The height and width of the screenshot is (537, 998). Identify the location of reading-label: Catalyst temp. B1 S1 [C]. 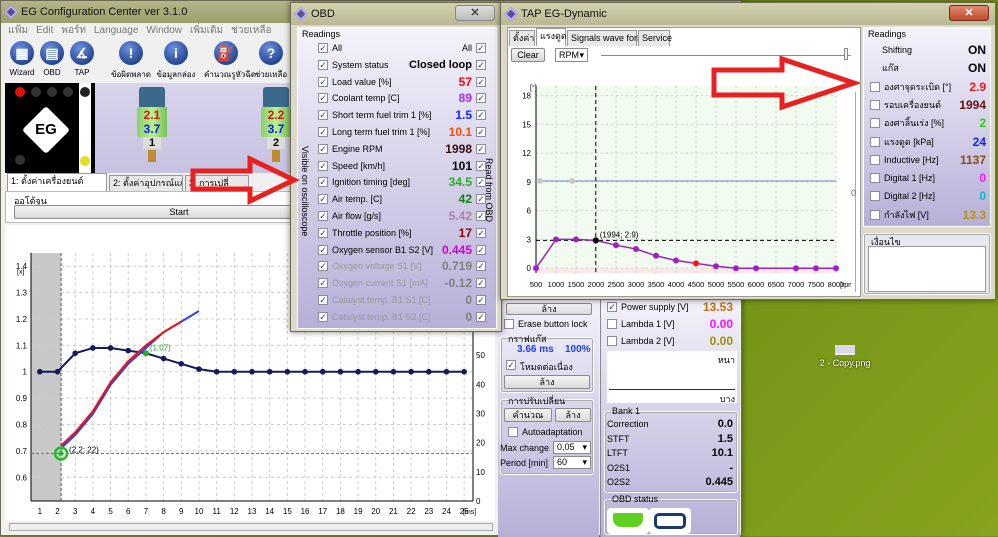
(381, 300).